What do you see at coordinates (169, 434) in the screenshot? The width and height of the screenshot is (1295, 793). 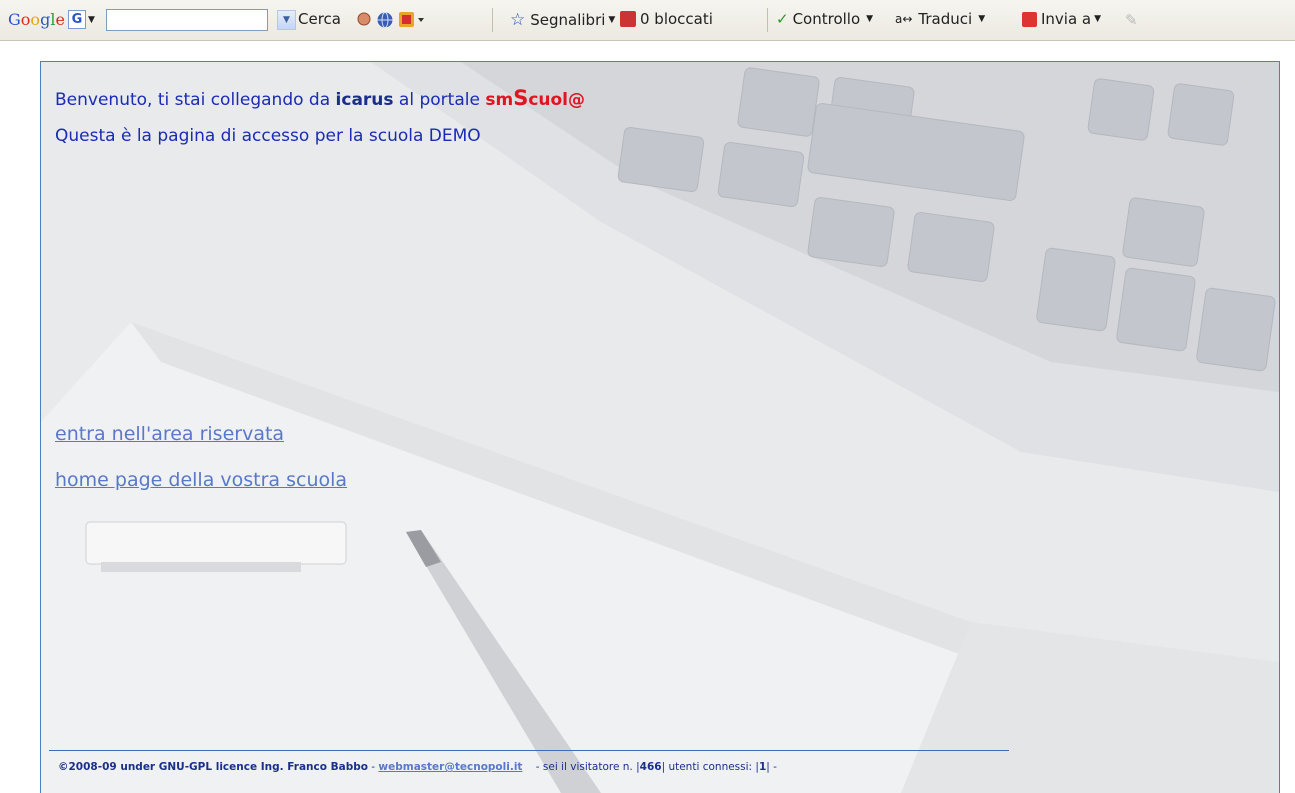 I see `reserved-area-link: entra nell'area riservata` at bounding box center [169, 434].